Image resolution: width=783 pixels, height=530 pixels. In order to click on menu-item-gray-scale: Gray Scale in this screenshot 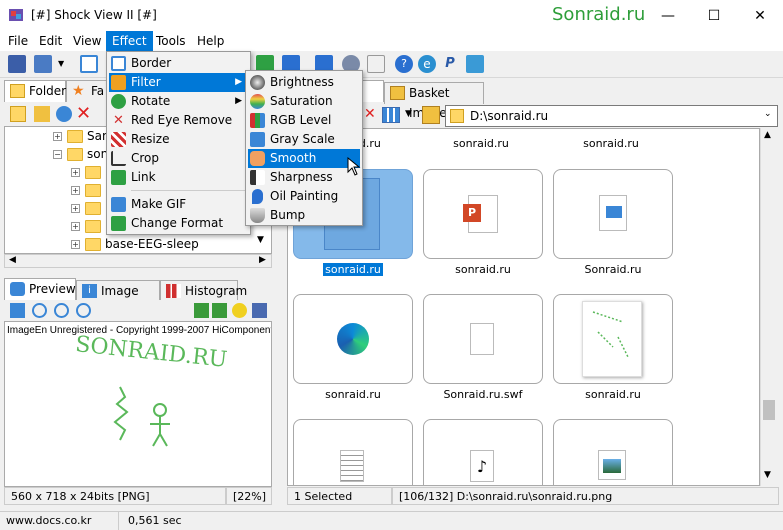, I will do `click(304, 139)`.